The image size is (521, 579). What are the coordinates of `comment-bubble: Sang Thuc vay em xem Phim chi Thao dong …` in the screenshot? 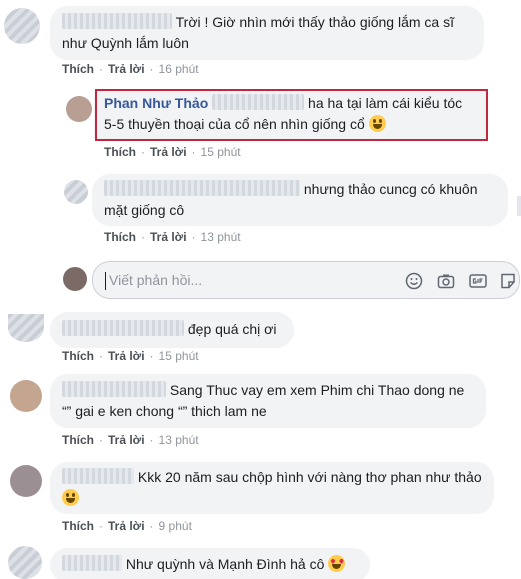 It's located at (268, 401).